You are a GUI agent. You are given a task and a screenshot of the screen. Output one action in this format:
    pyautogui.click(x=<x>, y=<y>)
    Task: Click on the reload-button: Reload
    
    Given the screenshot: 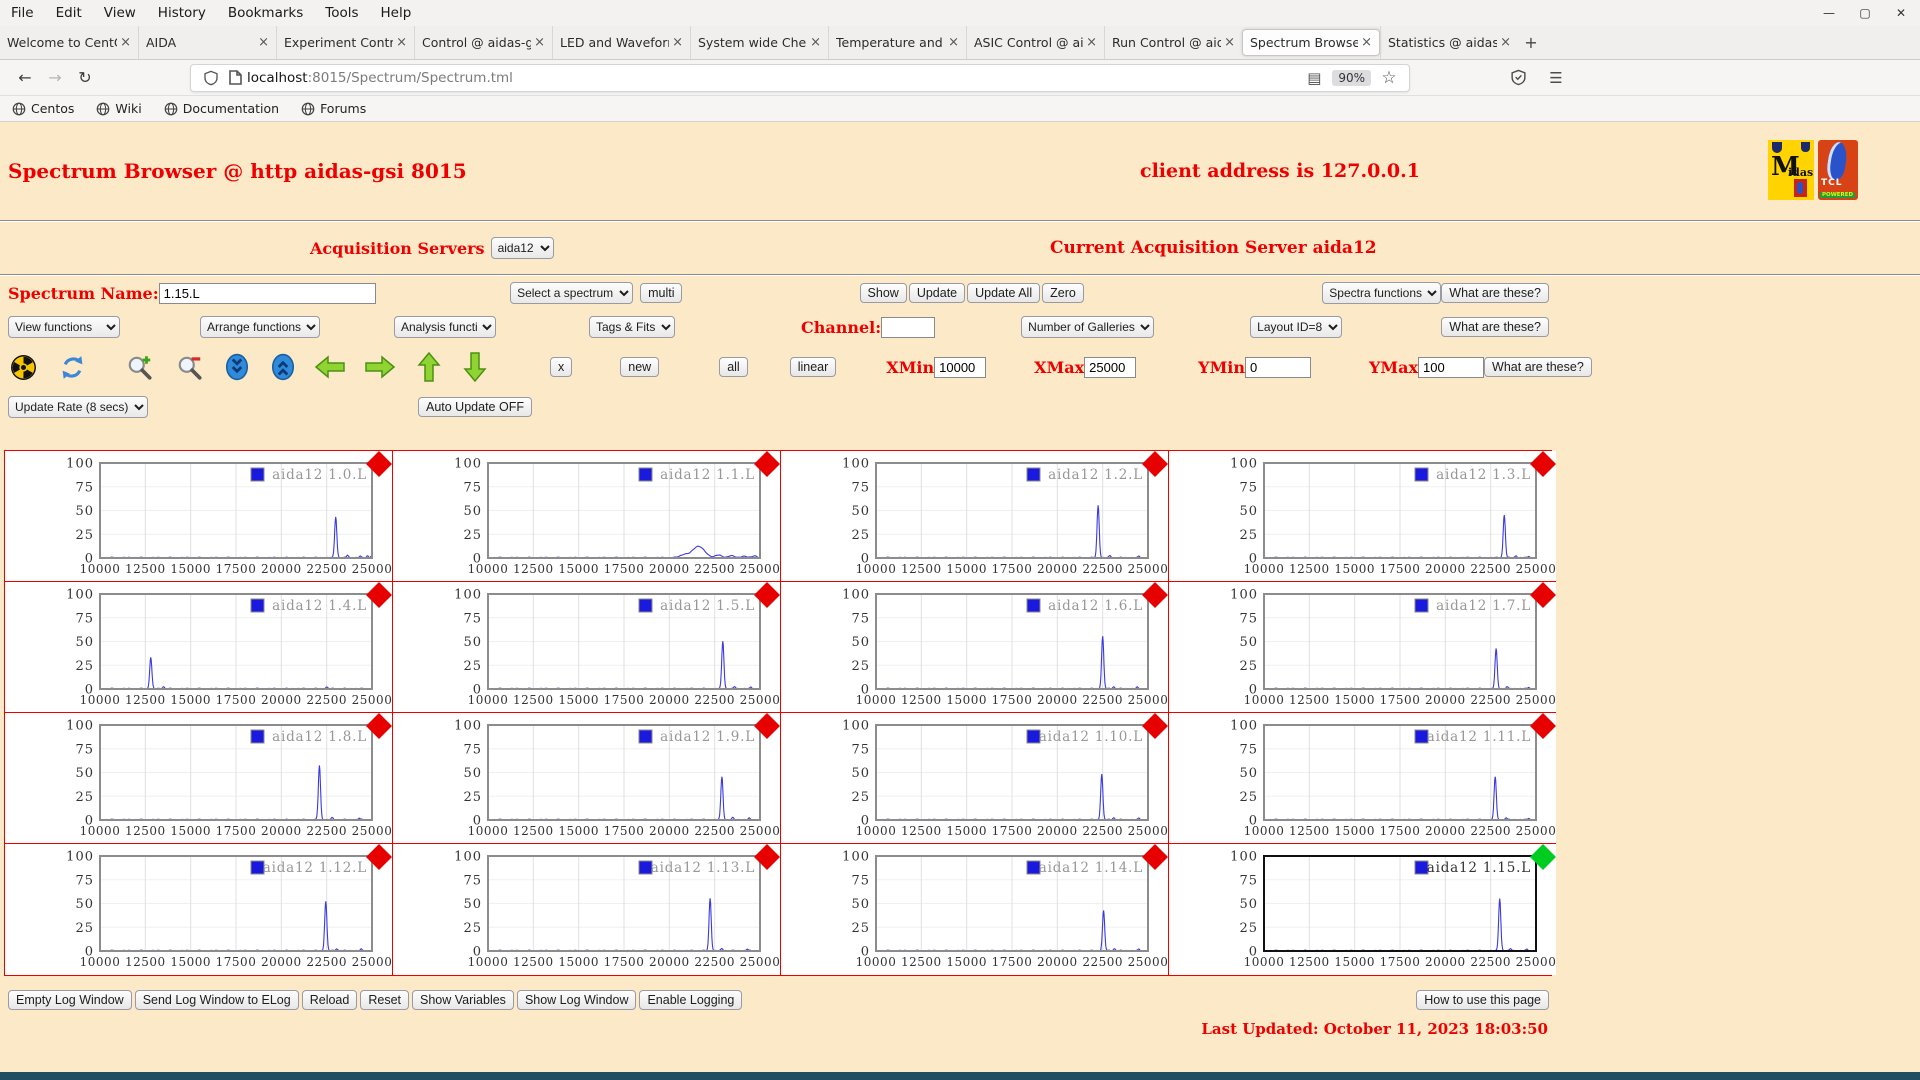 What is the action you would take?
    pyautogui.click(x=329, y=1000)
    